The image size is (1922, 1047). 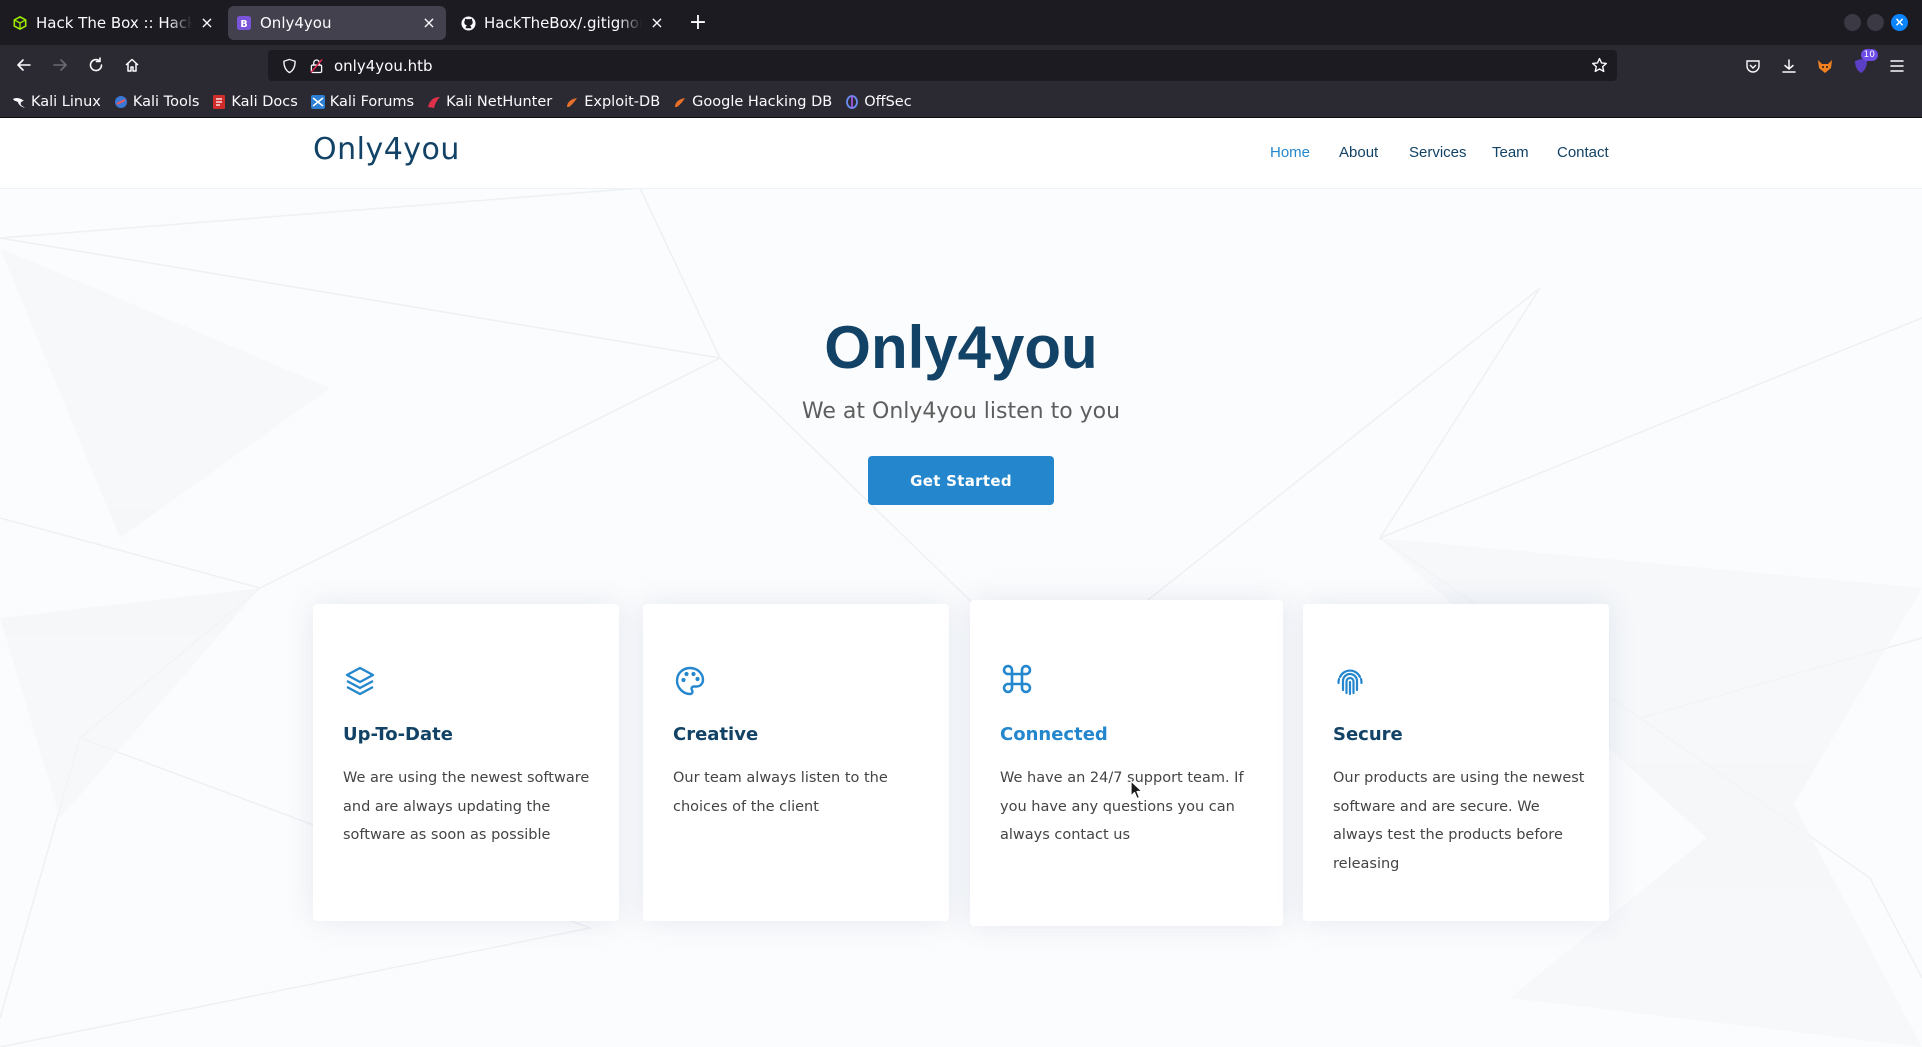 What do you see at coordinates (468, 23) in the screenshot?
I see `github-icon` at bounding box center [468, 23].